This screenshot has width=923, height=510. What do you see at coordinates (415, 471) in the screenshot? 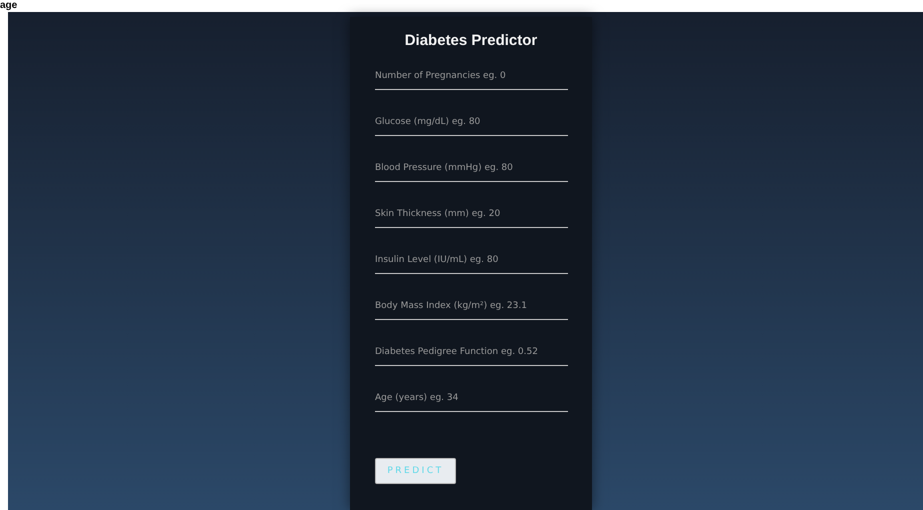
I see `predict-button: PREDICT` at bounding box center [415, 471].